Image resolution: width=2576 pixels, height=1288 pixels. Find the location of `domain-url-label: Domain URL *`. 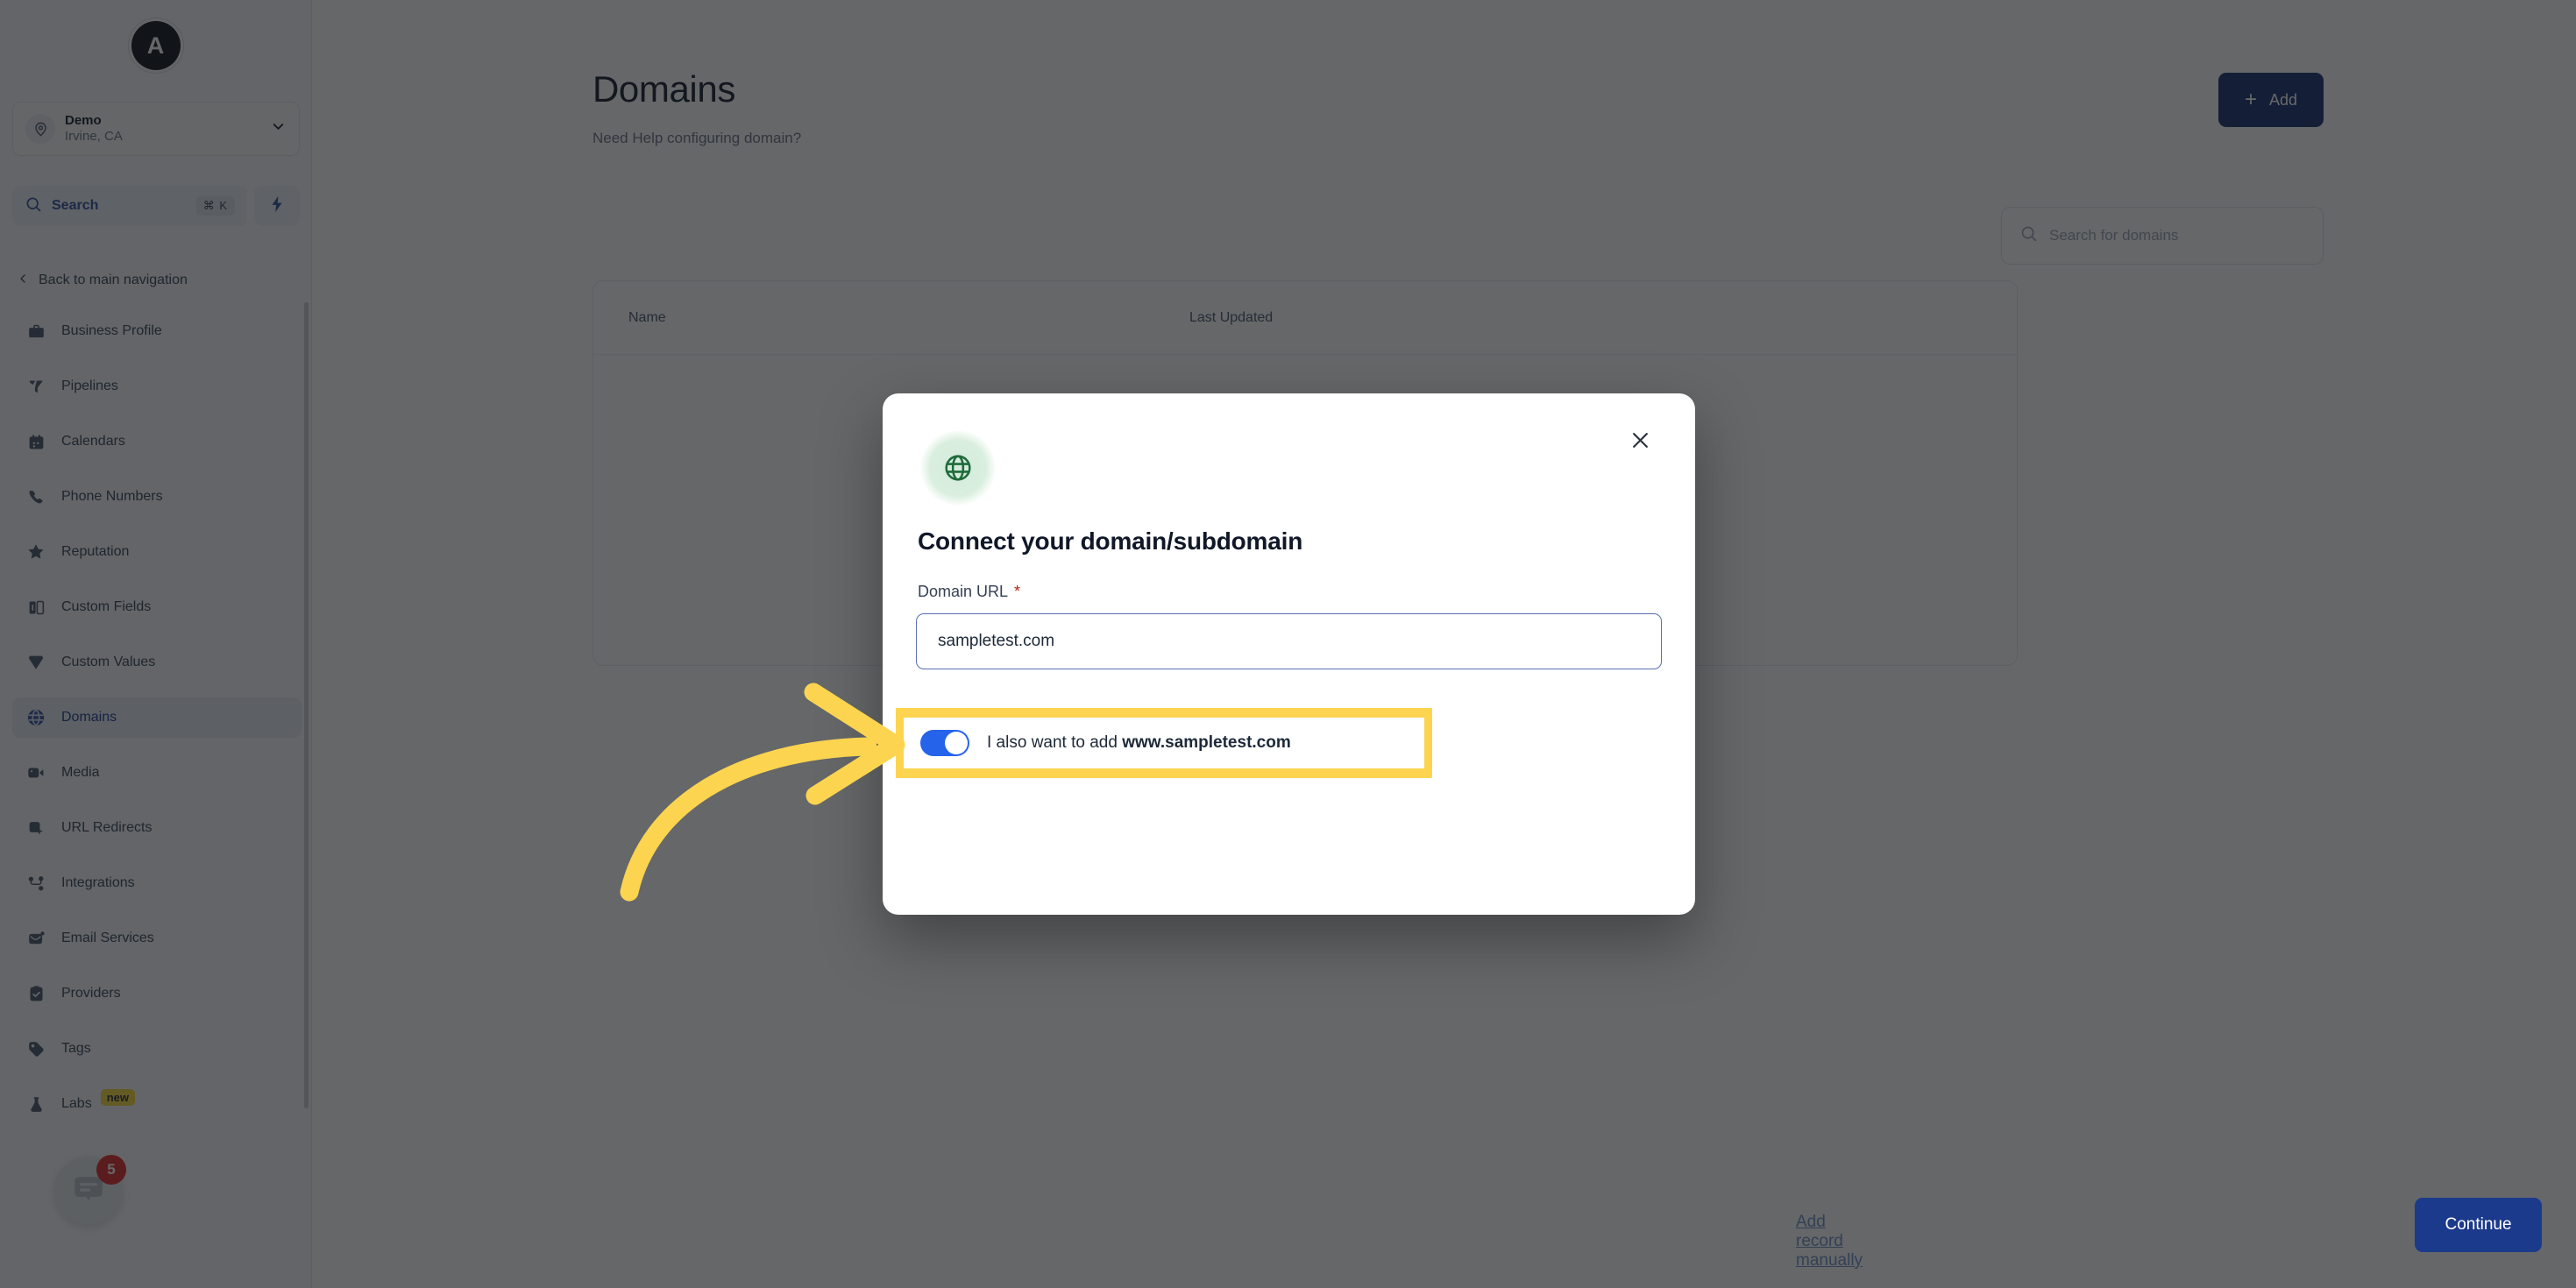

domain-url-label: Domain URL * is located at coordinates (969, 592).